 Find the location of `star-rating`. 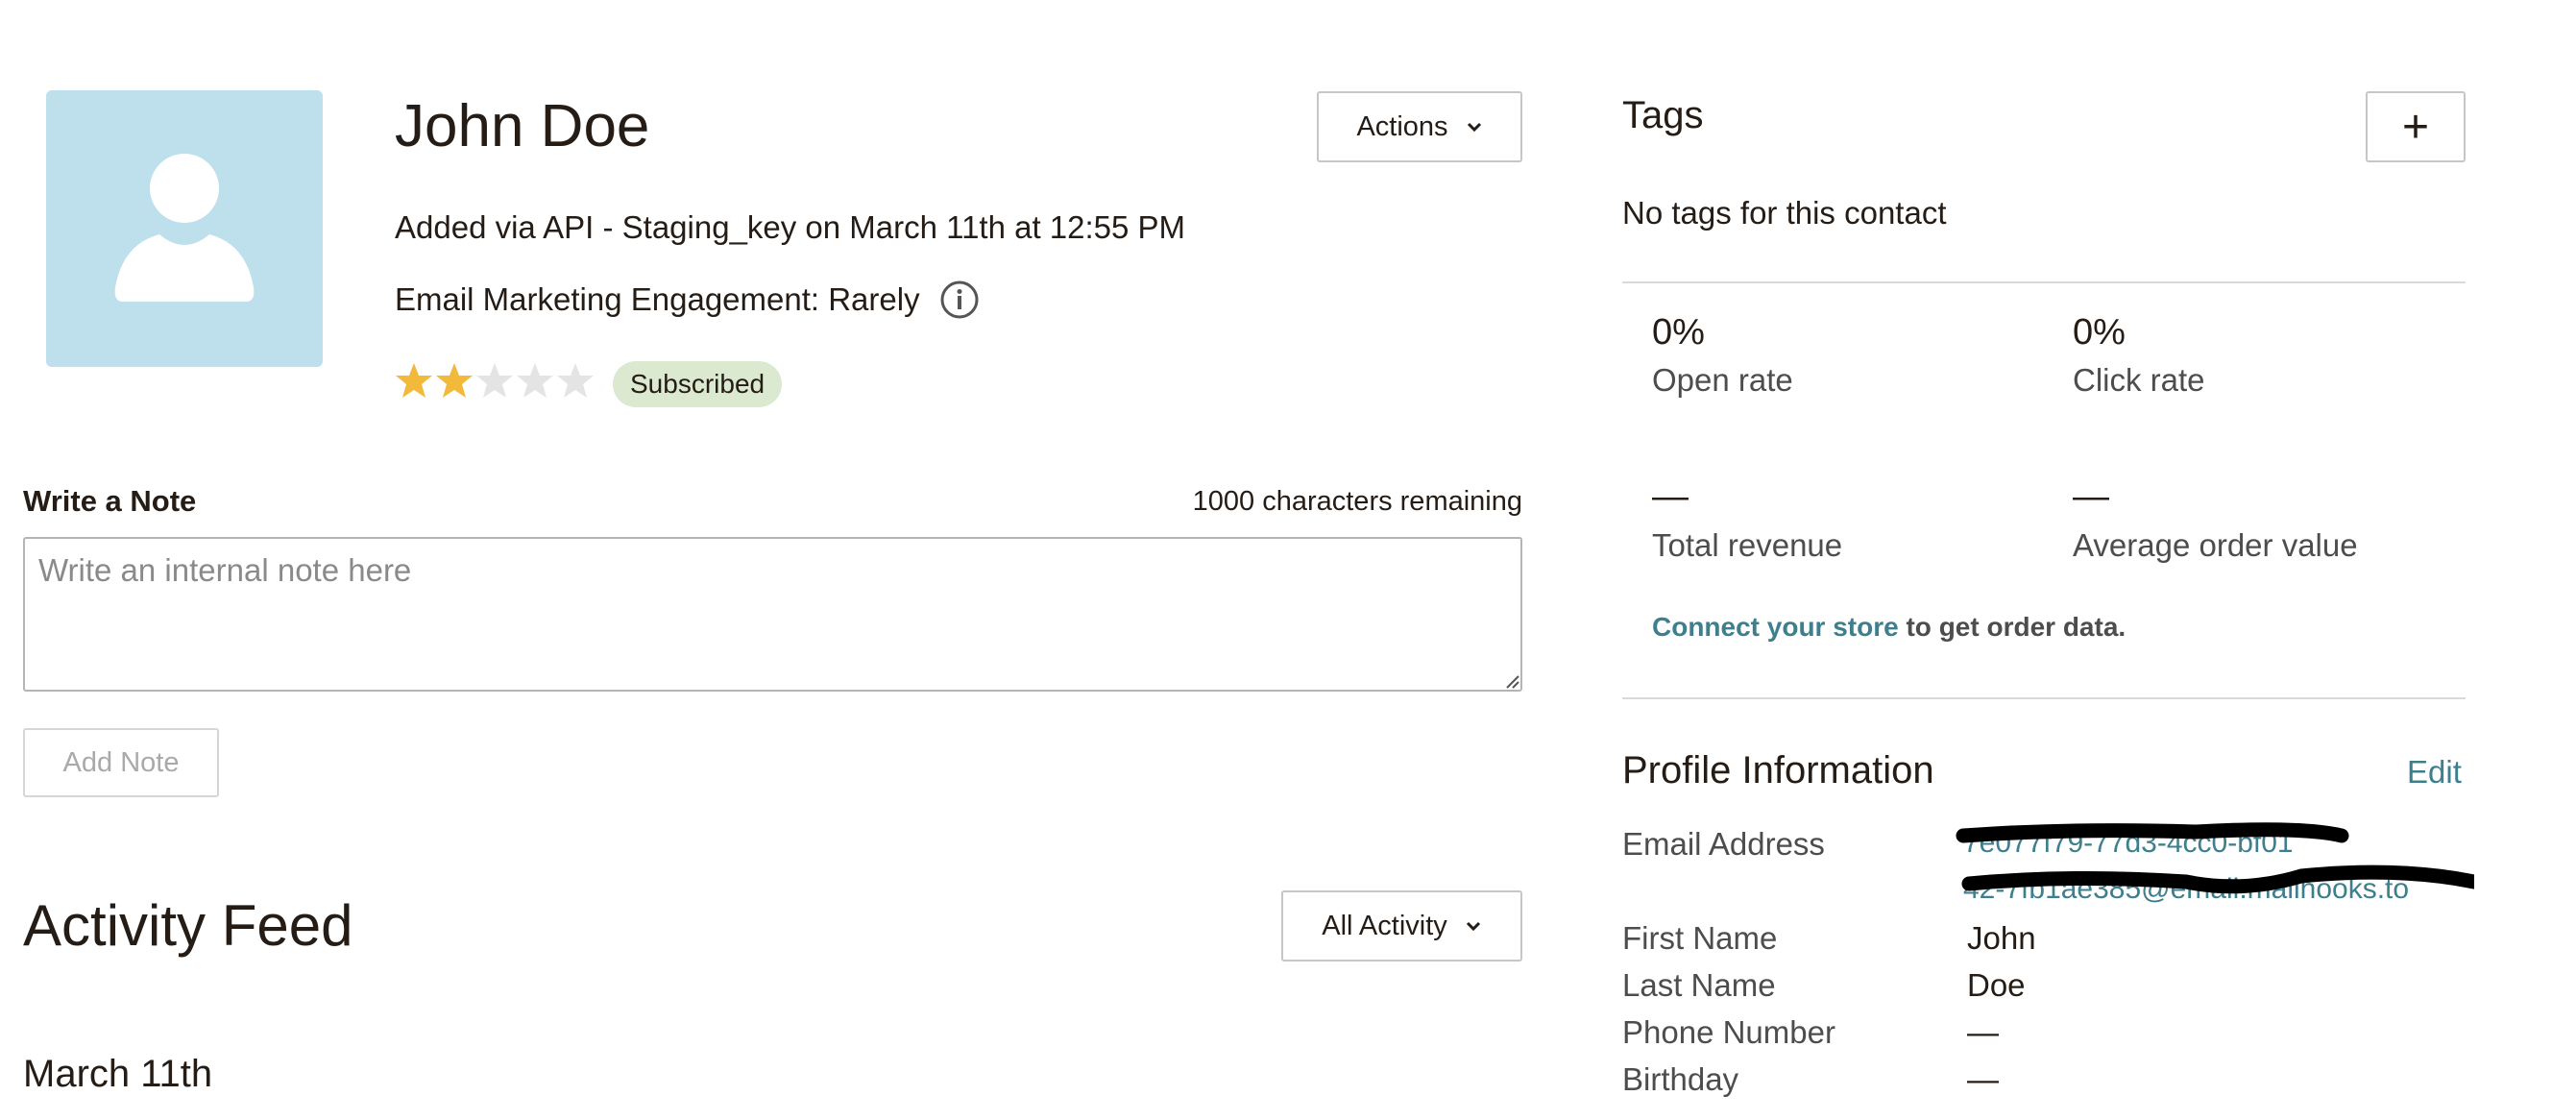

star-rating is located at coordinates (495, 380).